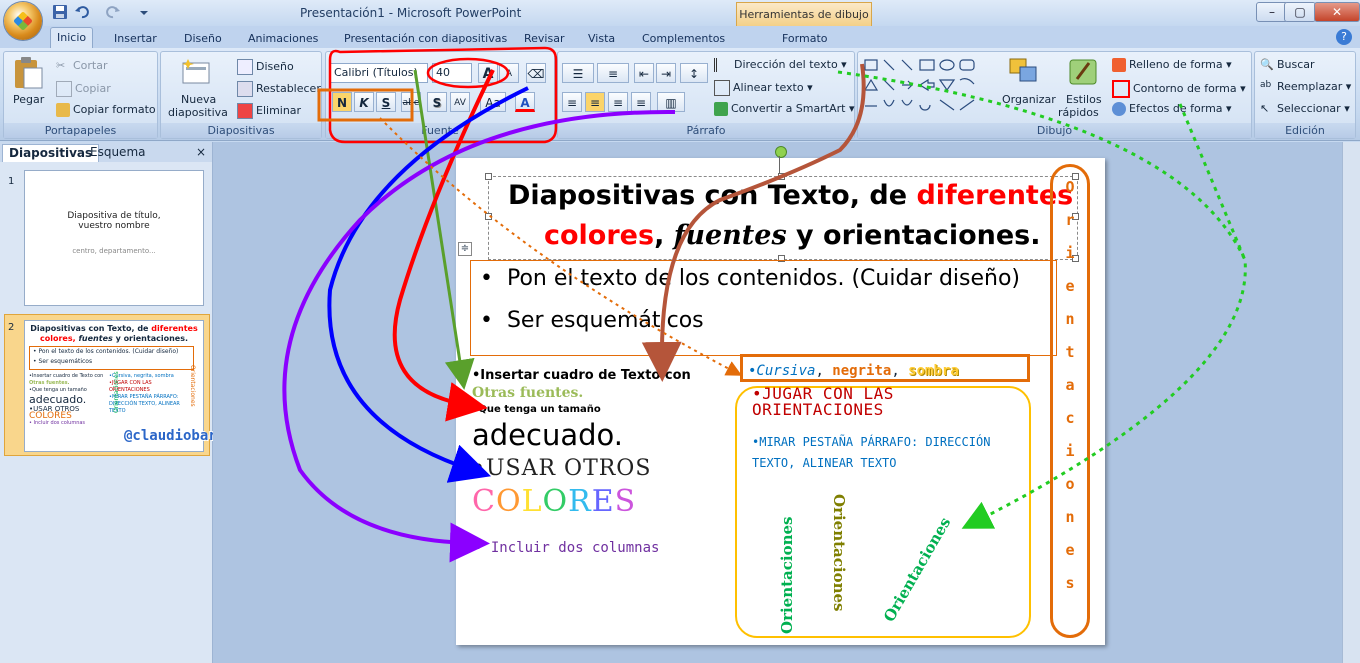 This screenshot has height=663, width=1360. Describe the element at coordinates (465, 249) in the screenshot. I see `autofit-icon: ≑` at that location.